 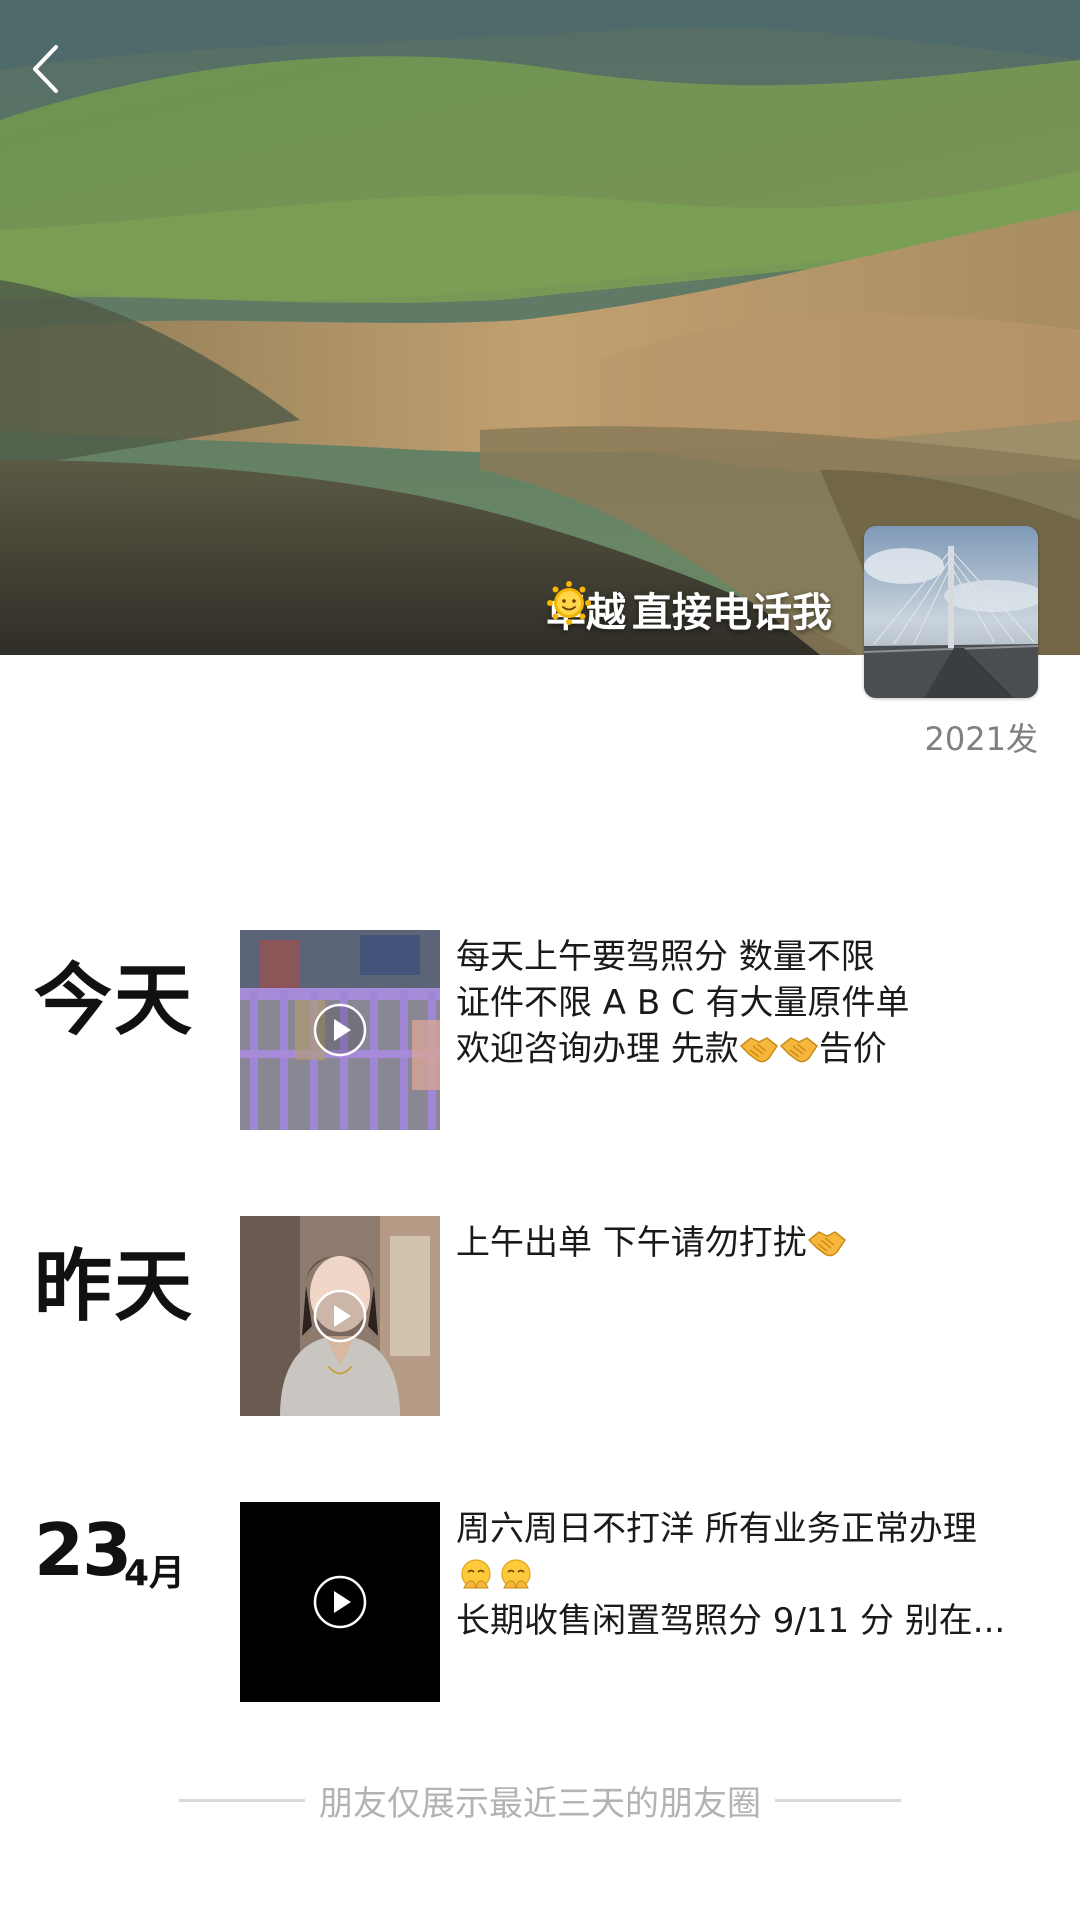 I want to click on nickname-part2: 直接电话我, so click(x=732, y=613).